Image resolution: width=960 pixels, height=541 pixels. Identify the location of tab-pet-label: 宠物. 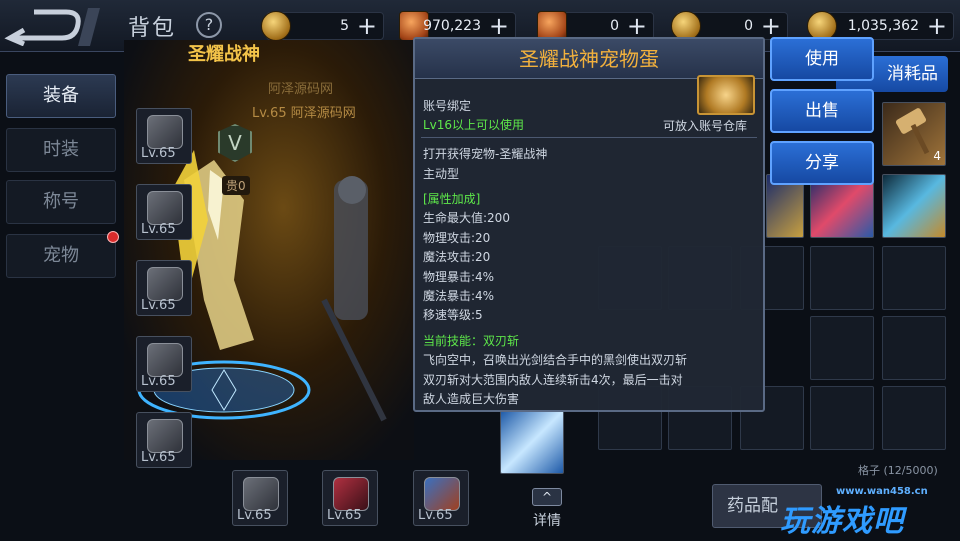
(61, 255).